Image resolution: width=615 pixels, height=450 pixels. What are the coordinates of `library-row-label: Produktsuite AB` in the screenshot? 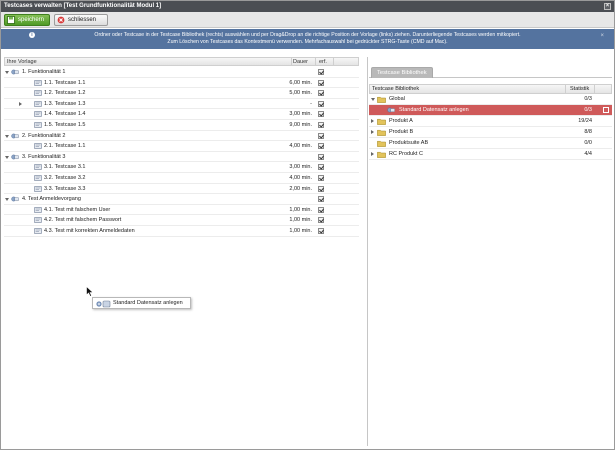 It's located at (409, 143).